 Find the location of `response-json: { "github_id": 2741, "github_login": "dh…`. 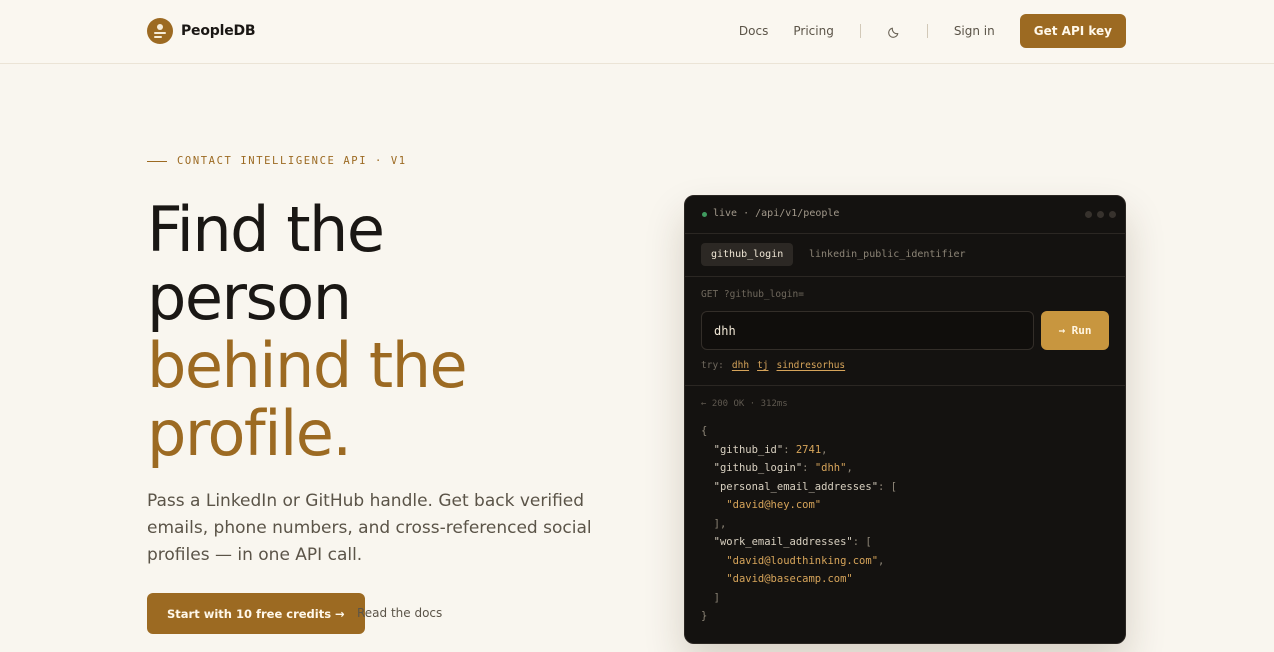

response-json: { "github_id": 2741, "github_login": "dh… is located at coordinates (799, 523).